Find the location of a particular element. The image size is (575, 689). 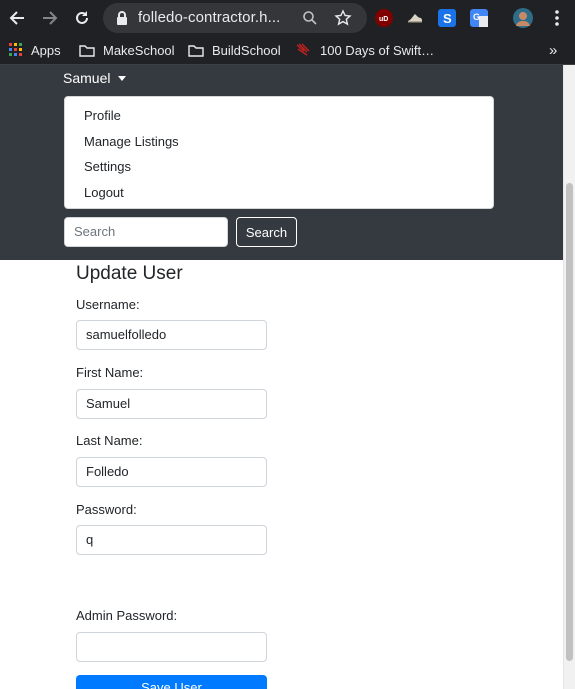

bookmark-star-icon is located at coordinates (343, 17).